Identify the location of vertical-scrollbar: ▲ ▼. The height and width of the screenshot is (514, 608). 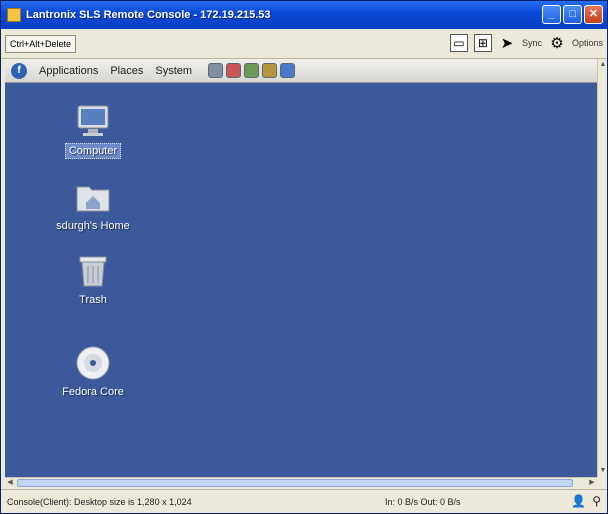
(602, 268).